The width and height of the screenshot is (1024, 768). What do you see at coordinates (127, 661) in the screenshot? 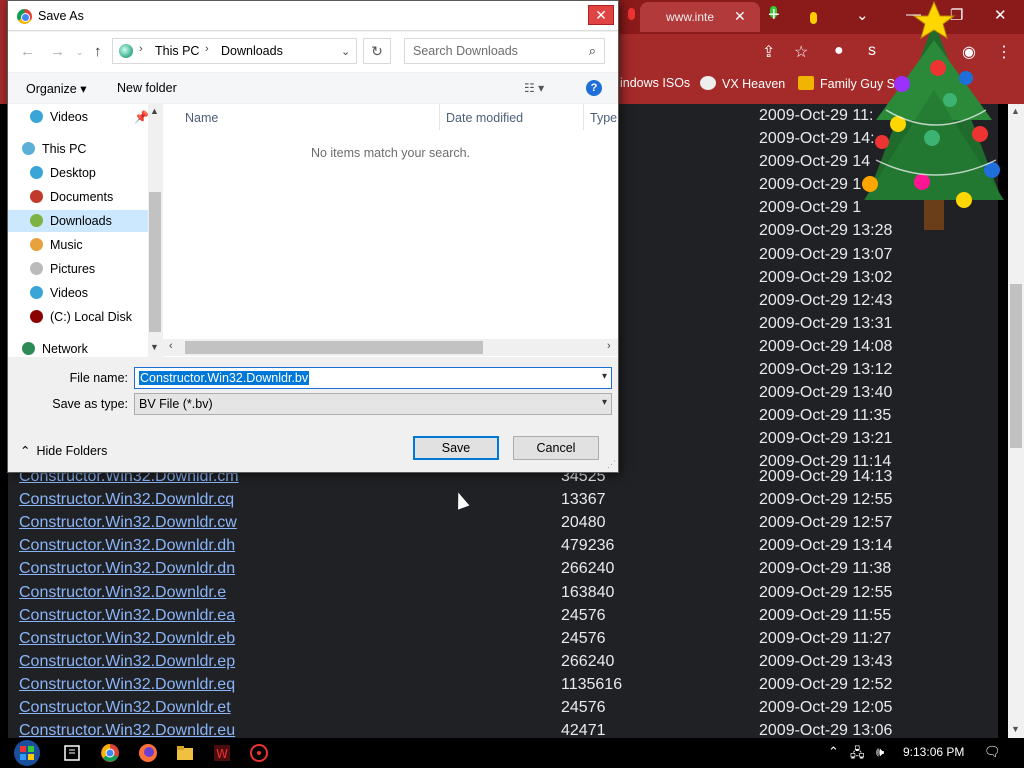
I see `file-link: Constructor.Win32.Downldr.ep` at bounding box center [127, 661].